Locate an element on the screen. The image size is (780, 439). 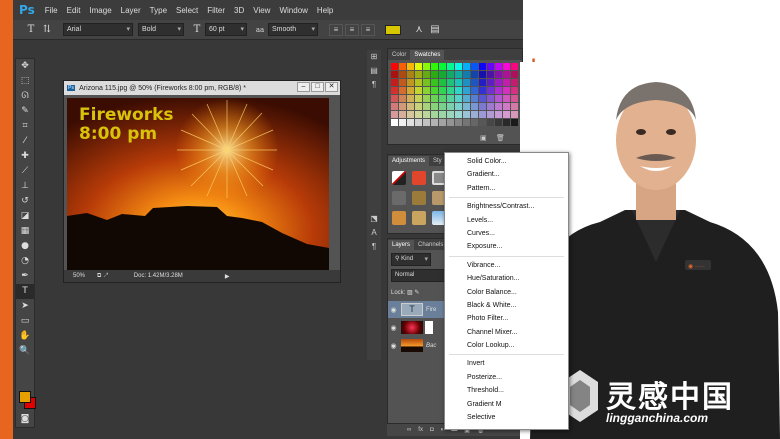
menu-window: Window is located at coordinates (293, 10).